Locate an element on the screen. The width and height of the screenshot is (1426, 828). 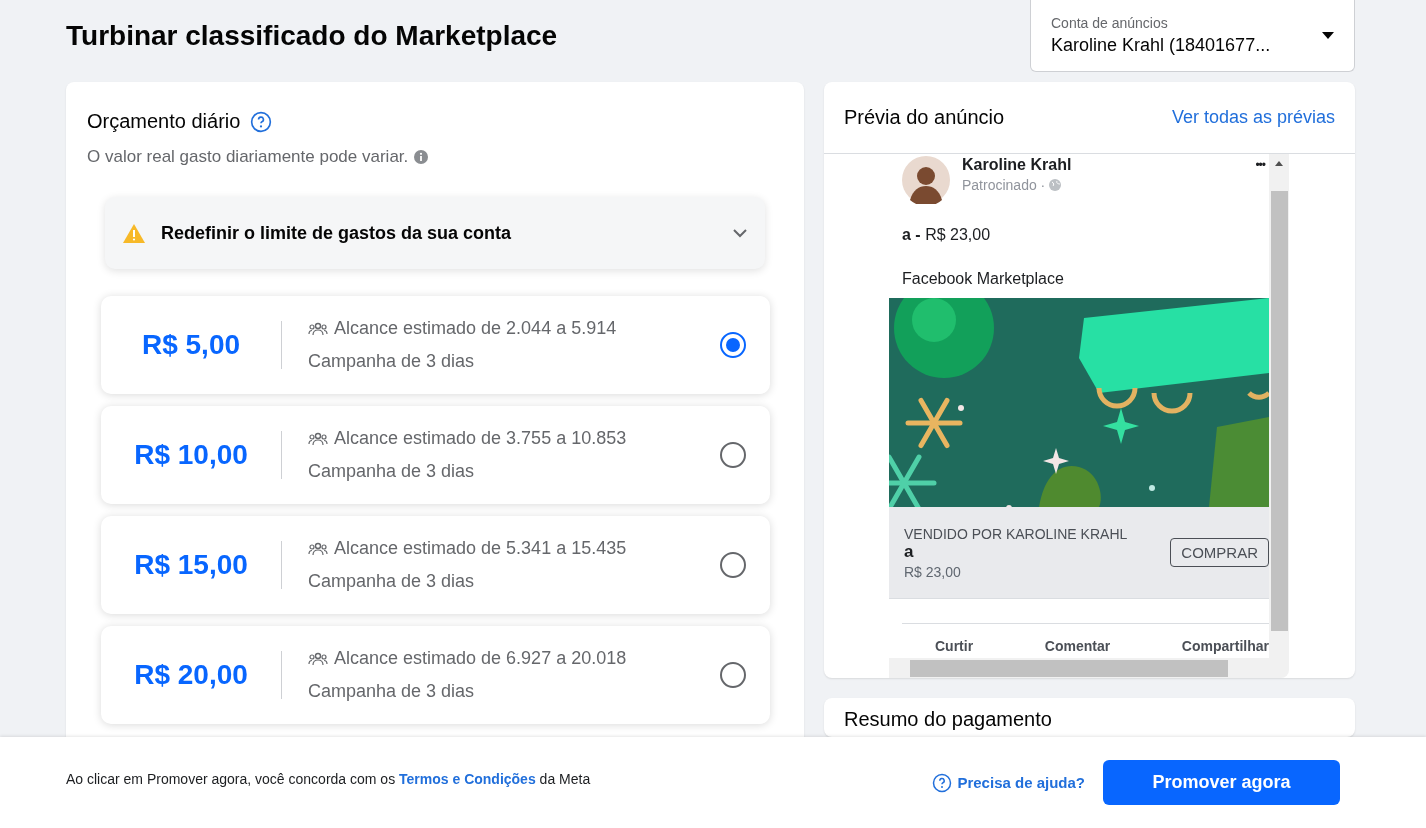
post-action: Curtir is located at coordinates (954, 646).